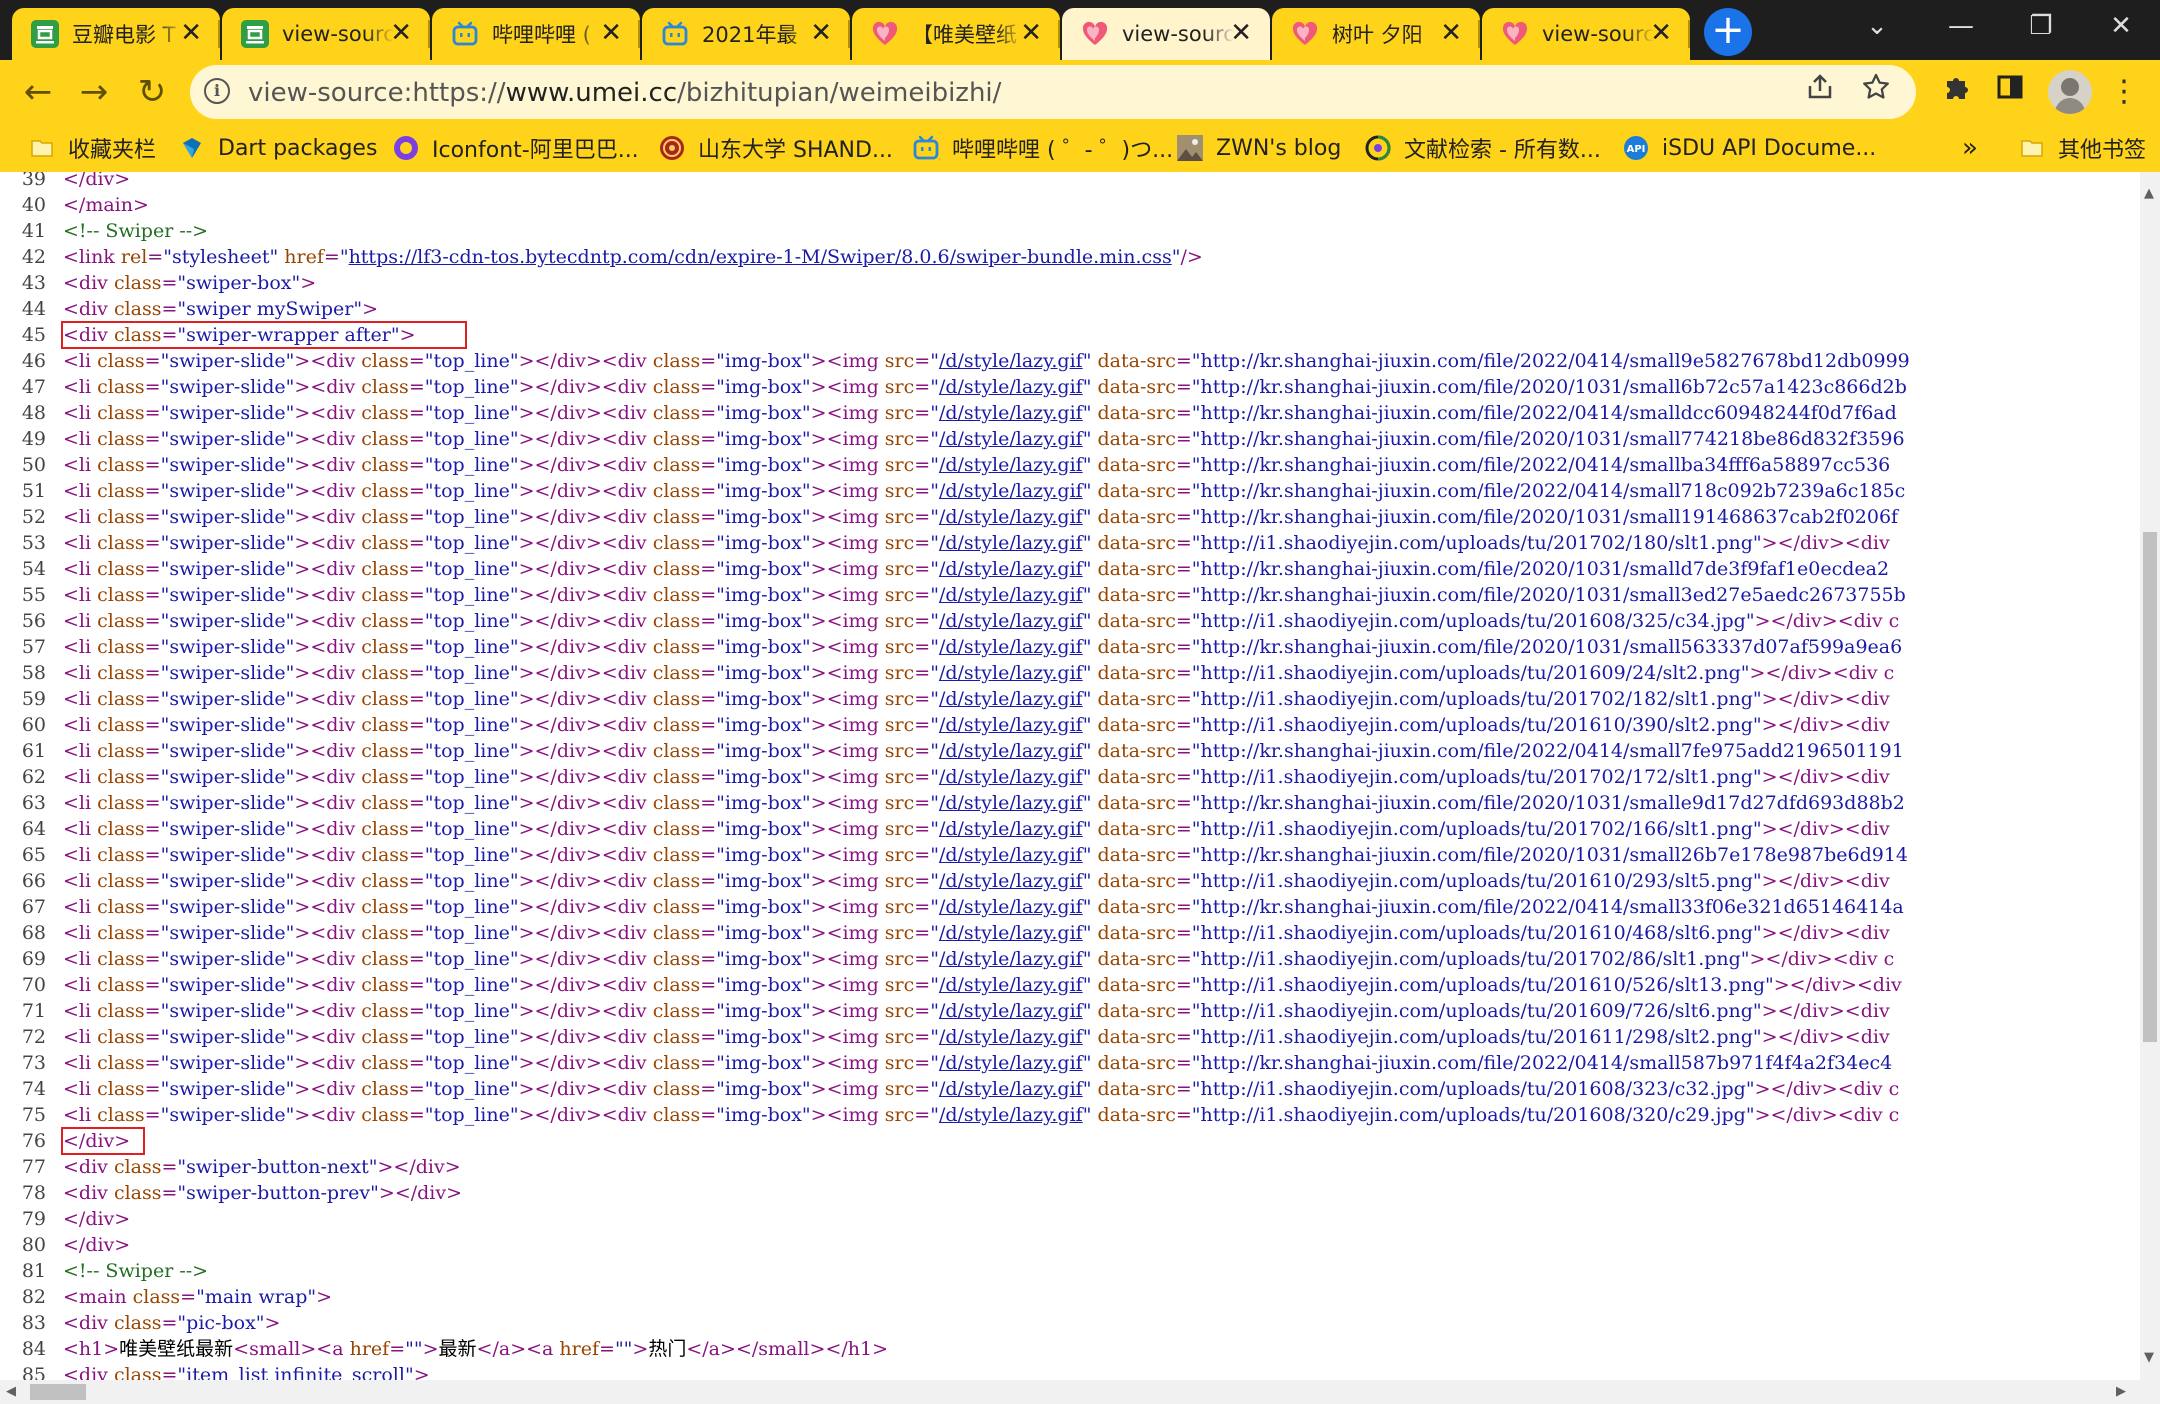  What do you see at coordinates (58, 1392) in the screenshot?
I see `horizontal-scroll-thumb` at bounding box center [58, 1392].